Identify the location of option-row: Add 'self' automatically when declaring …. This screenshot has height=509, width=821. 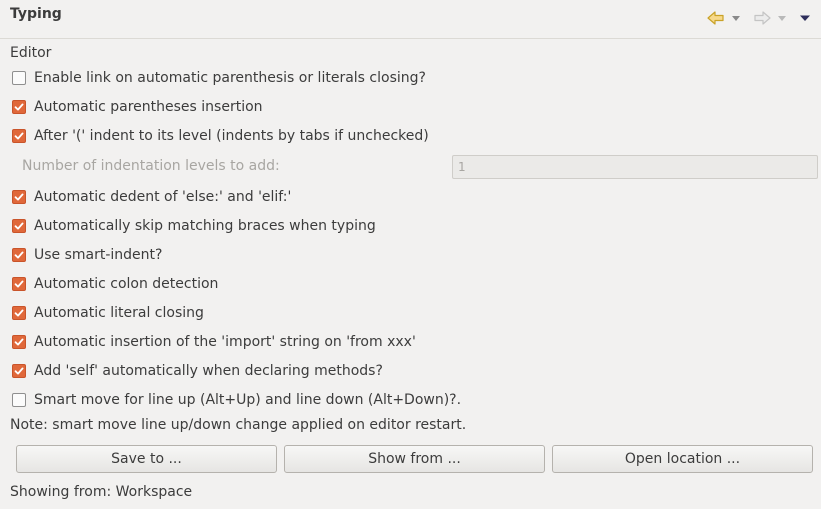
(197, 371).